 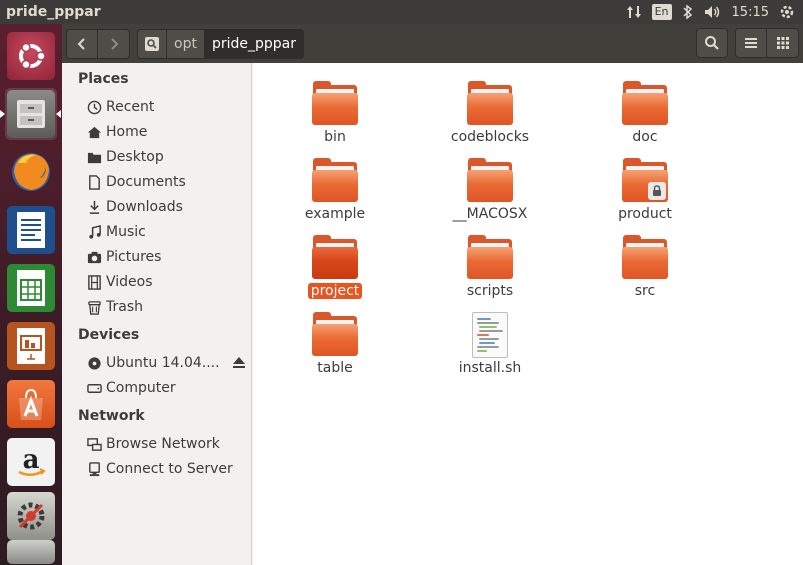 I want to click on breadcrumb: opt pride_pppar, so click(x=220, y=43).